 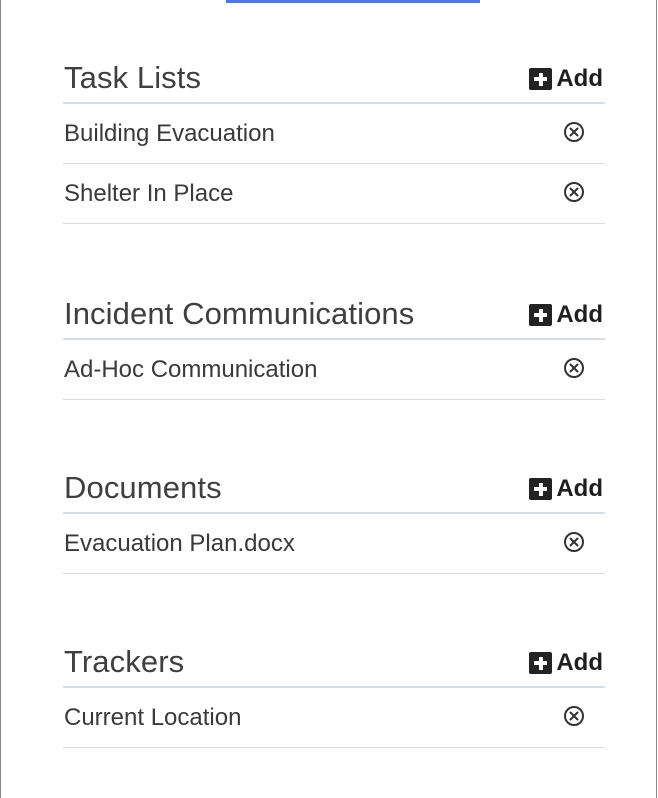 I want to click on section-title: Trackers, so click(x=124, y=661).